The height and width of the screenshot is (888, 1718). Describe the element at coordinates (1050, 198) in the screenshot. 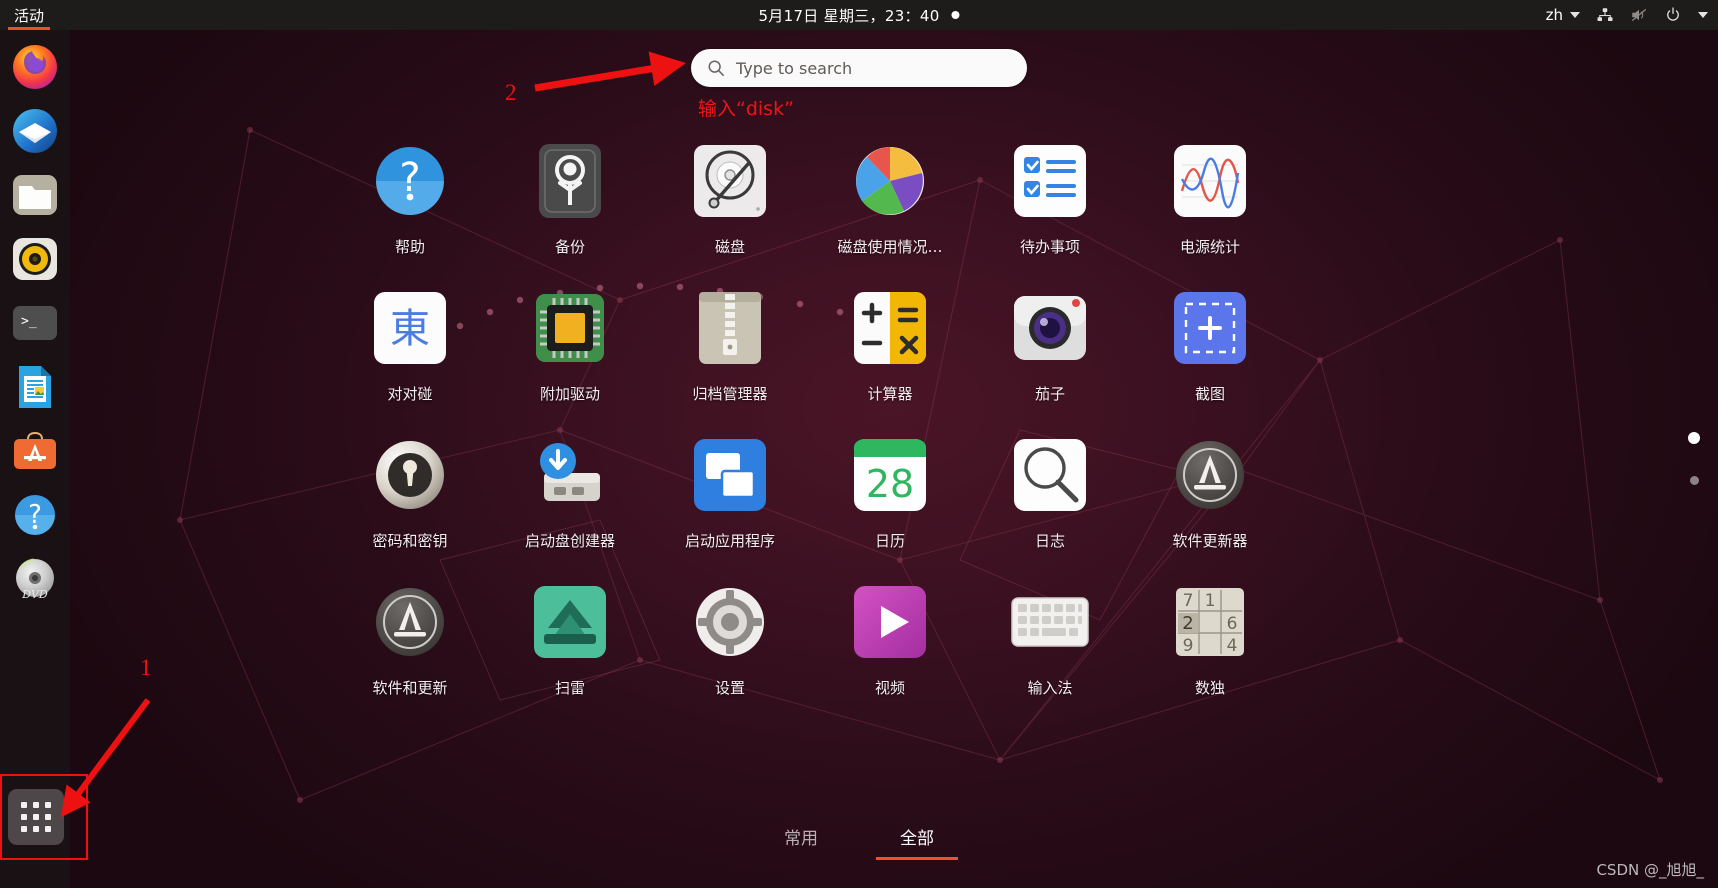

I see `app-item-todo: 待办事项` at that location.